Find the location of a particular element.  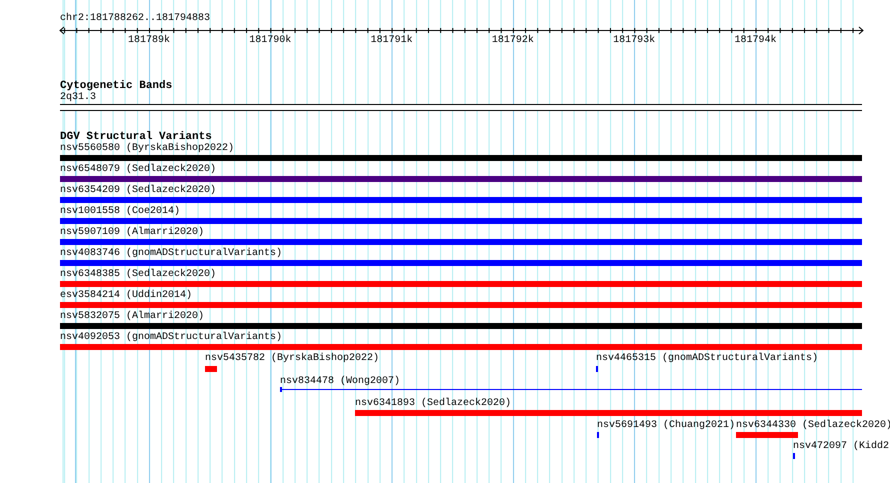

variant-label: nsv5907109 (Almarri2020) is located at coordinates (132, 232).